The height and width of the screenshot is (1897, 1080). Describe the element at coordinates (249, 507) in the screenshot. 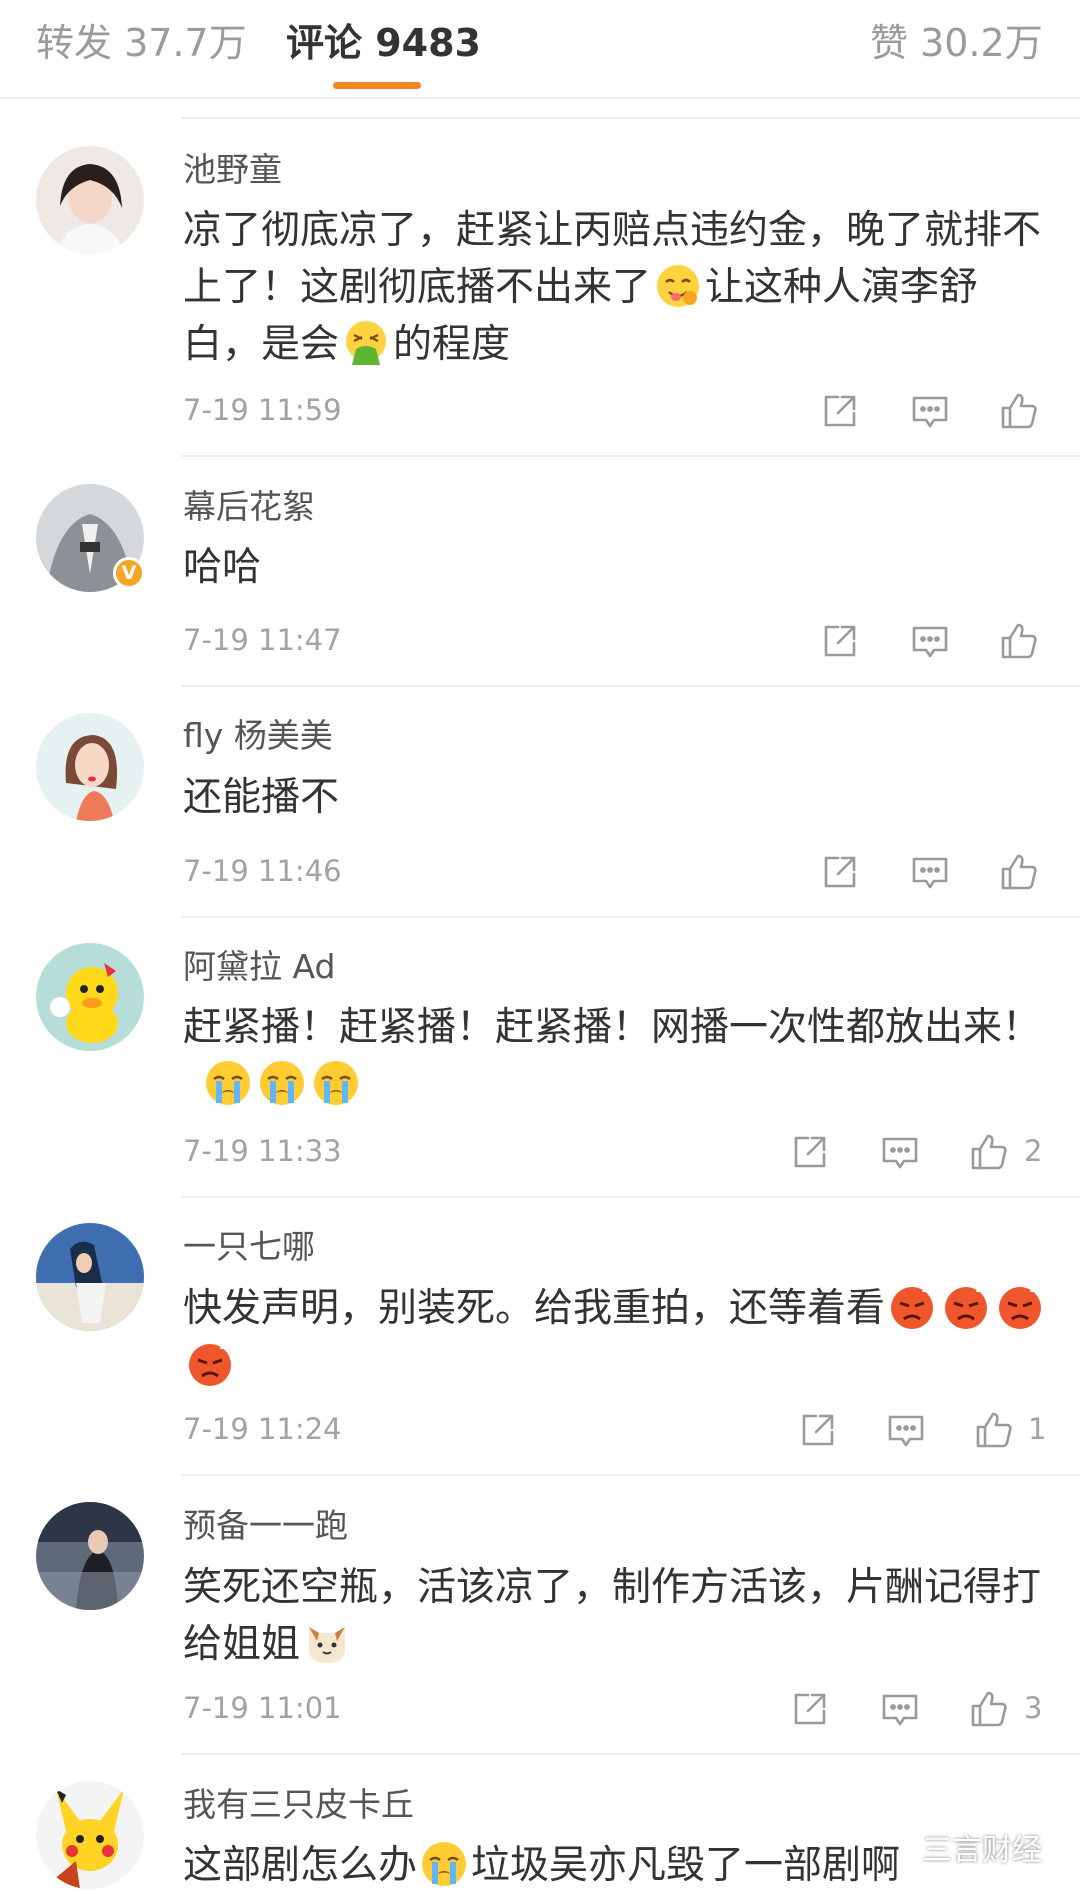

I see `comment-username: 幕后花絮` at that location.